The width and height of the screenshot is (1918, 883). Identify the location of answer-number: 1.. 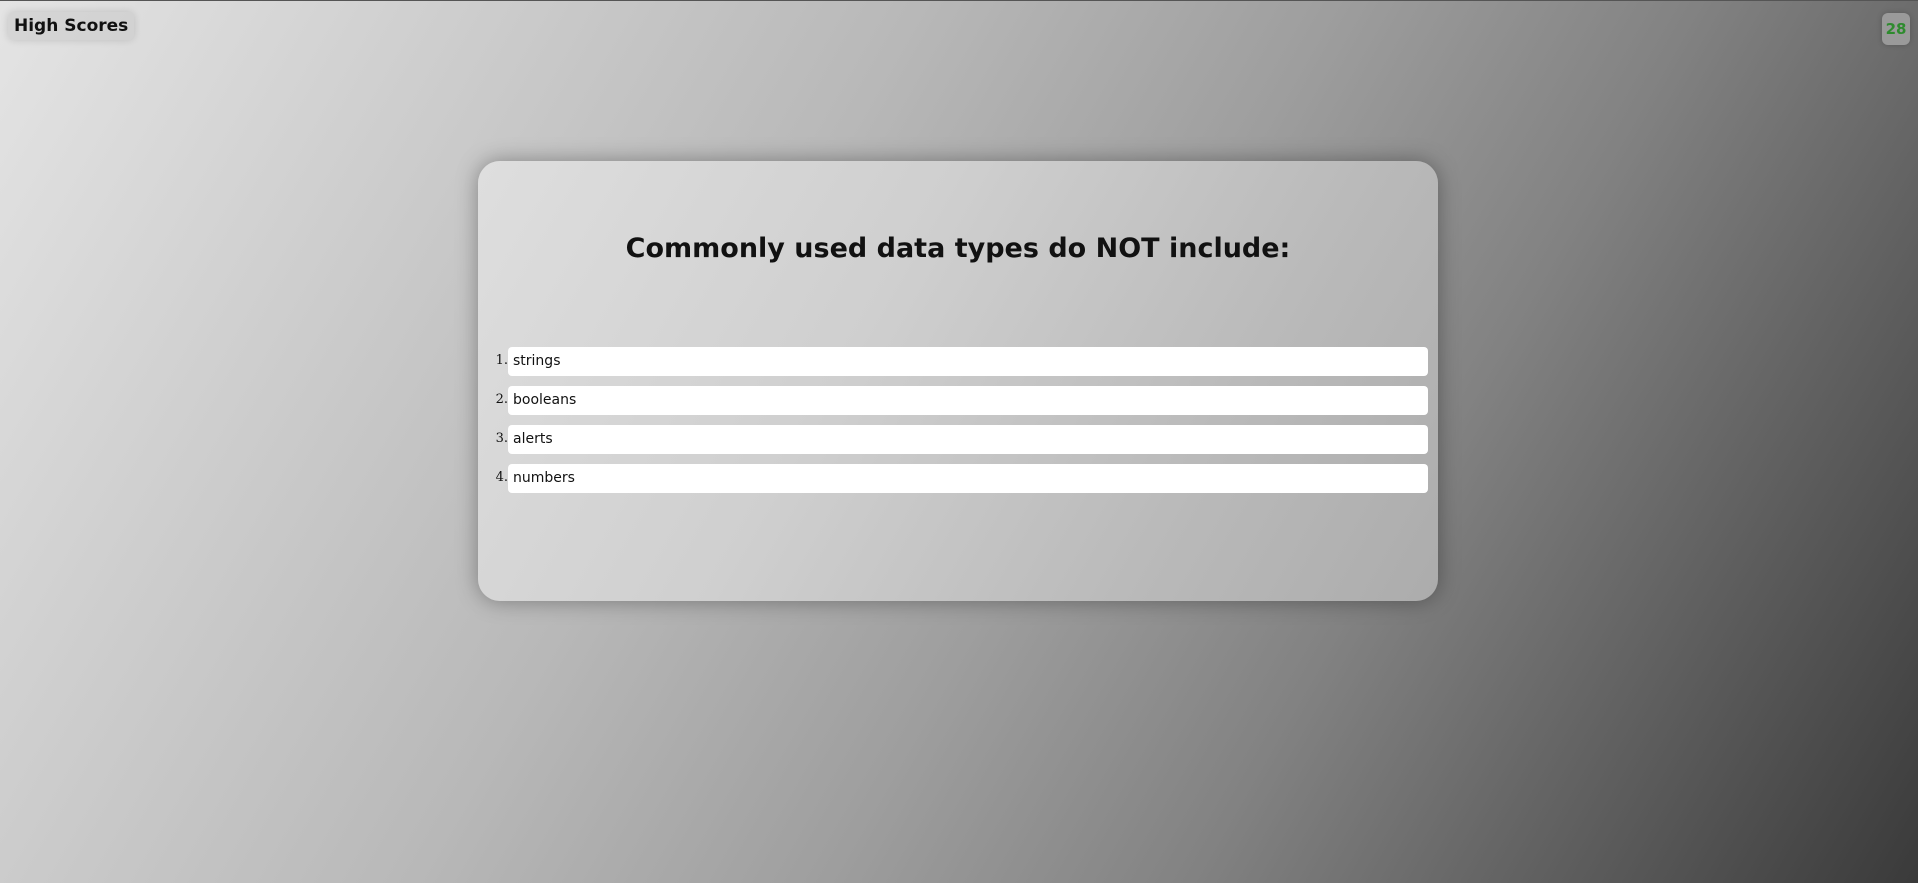
(501, 360).